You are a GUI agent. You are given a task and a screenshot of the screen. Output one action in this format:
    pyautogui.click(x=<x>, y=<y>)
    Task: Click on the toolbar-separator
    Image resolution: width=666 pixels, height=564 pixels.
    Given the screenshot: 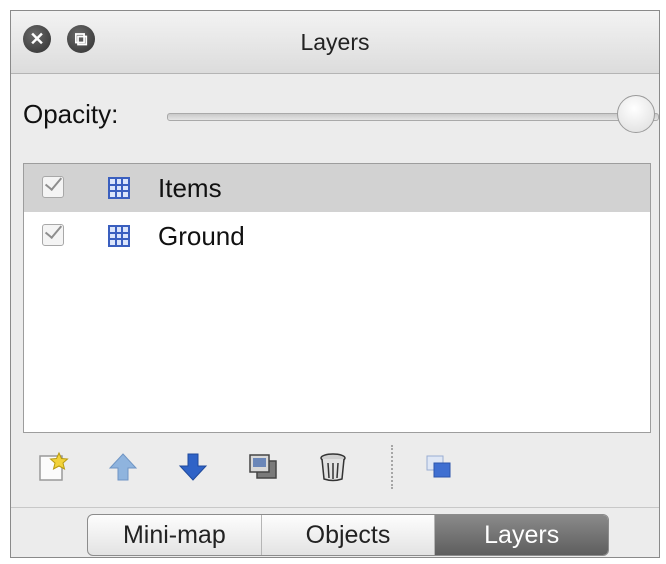 What is the action you would take?
    pyautogui.click(x=392, y=467)
    